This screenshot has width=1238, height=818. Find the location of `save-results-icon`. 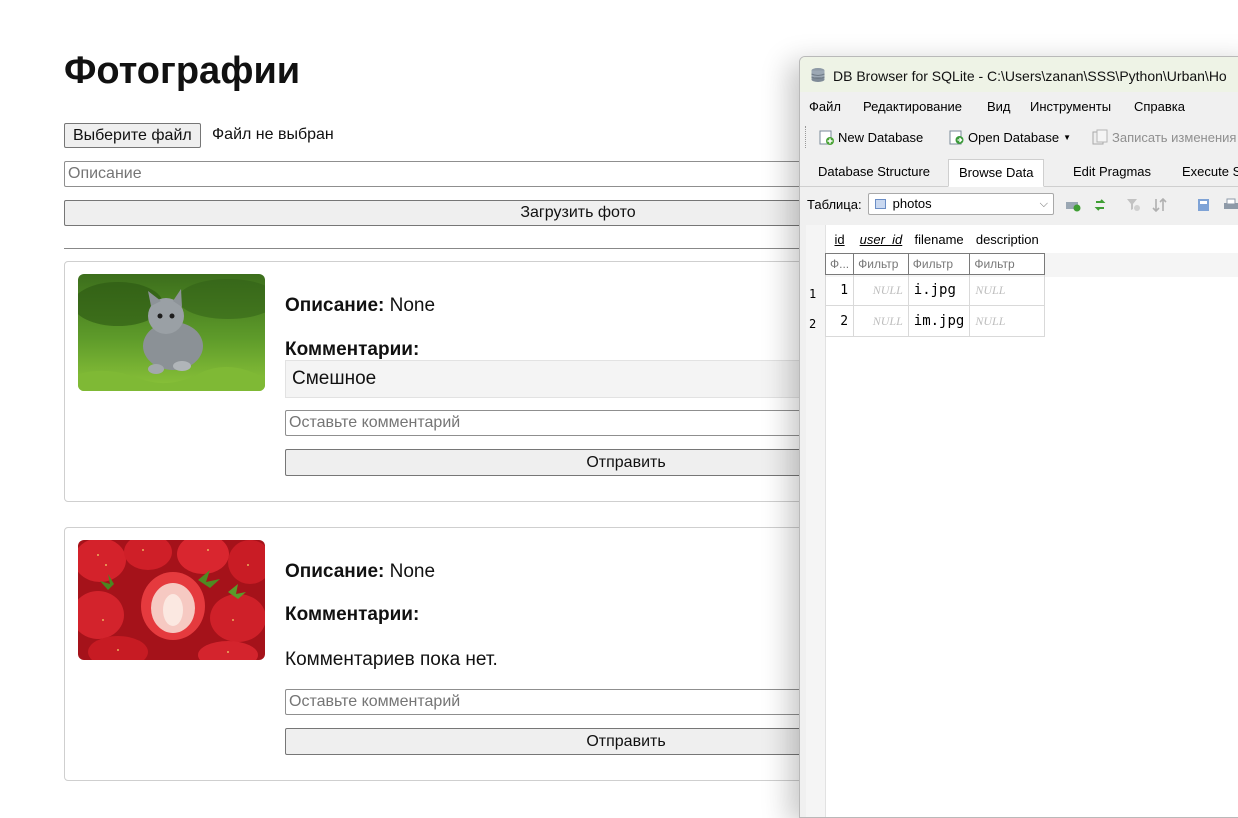

save-results-icon is located at coordinates (1205, 205).